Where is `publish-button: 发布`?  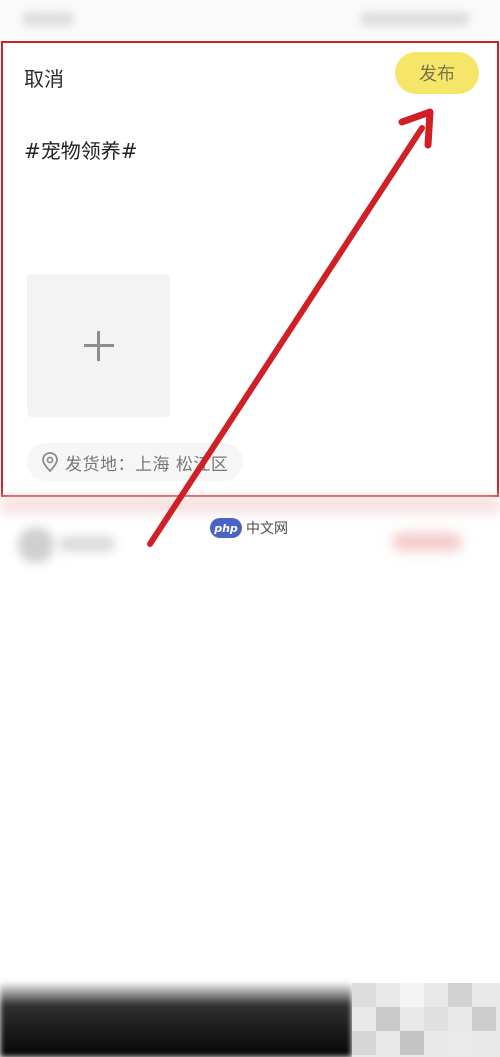 publish-button: 发布 is located at coordinates (437, 73).